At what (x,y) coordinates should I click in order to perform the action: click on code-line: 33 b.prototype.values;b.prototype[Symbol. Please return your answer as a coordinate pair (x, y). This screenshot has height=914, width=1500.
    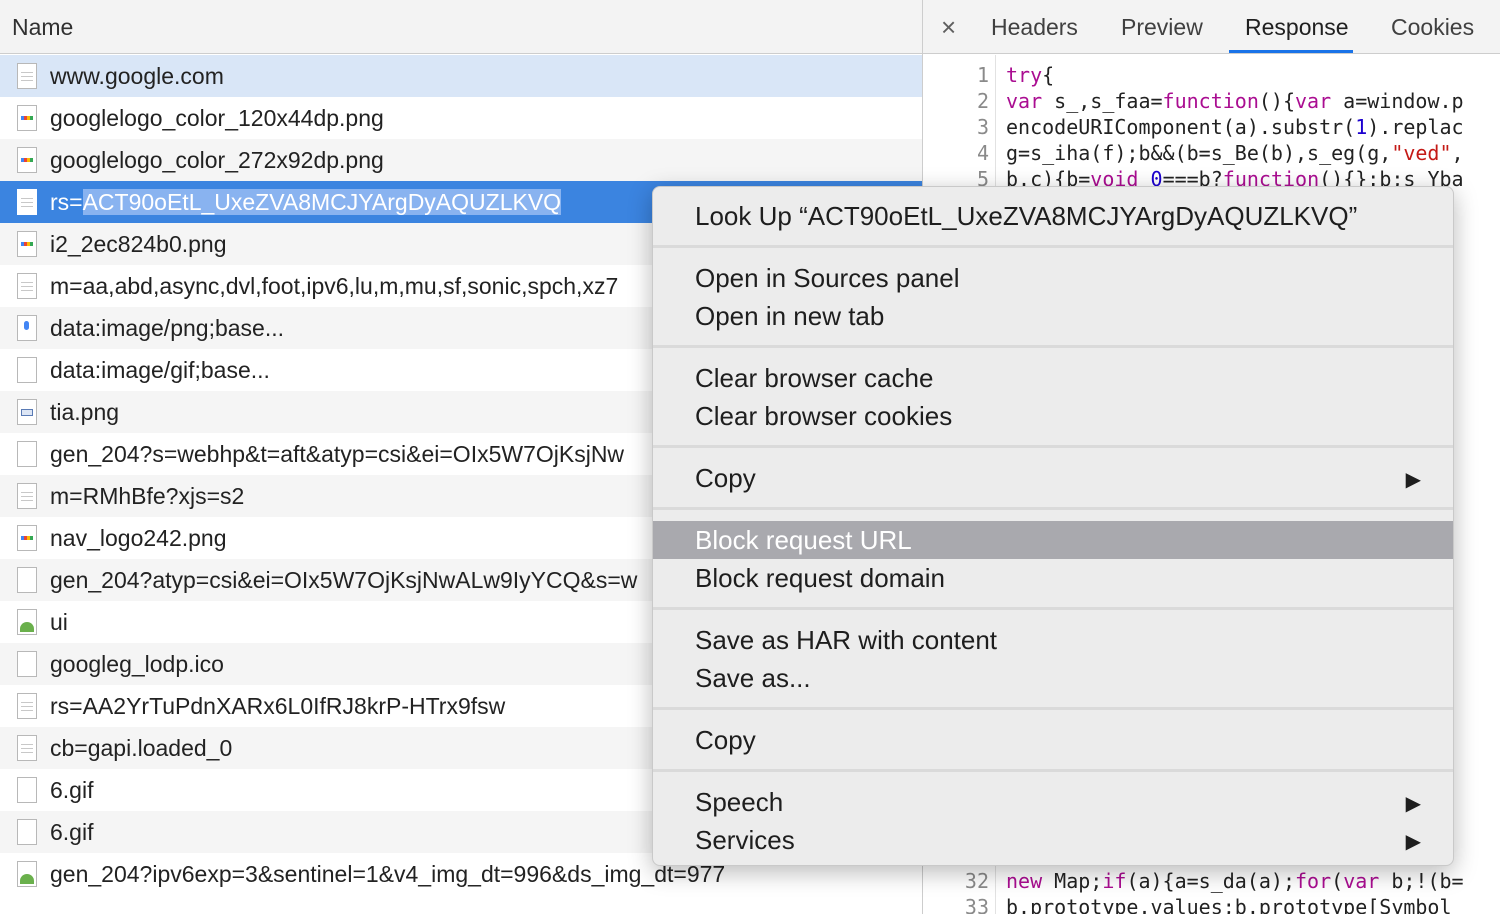
    Looking at the image, I should click on (1211, 904).